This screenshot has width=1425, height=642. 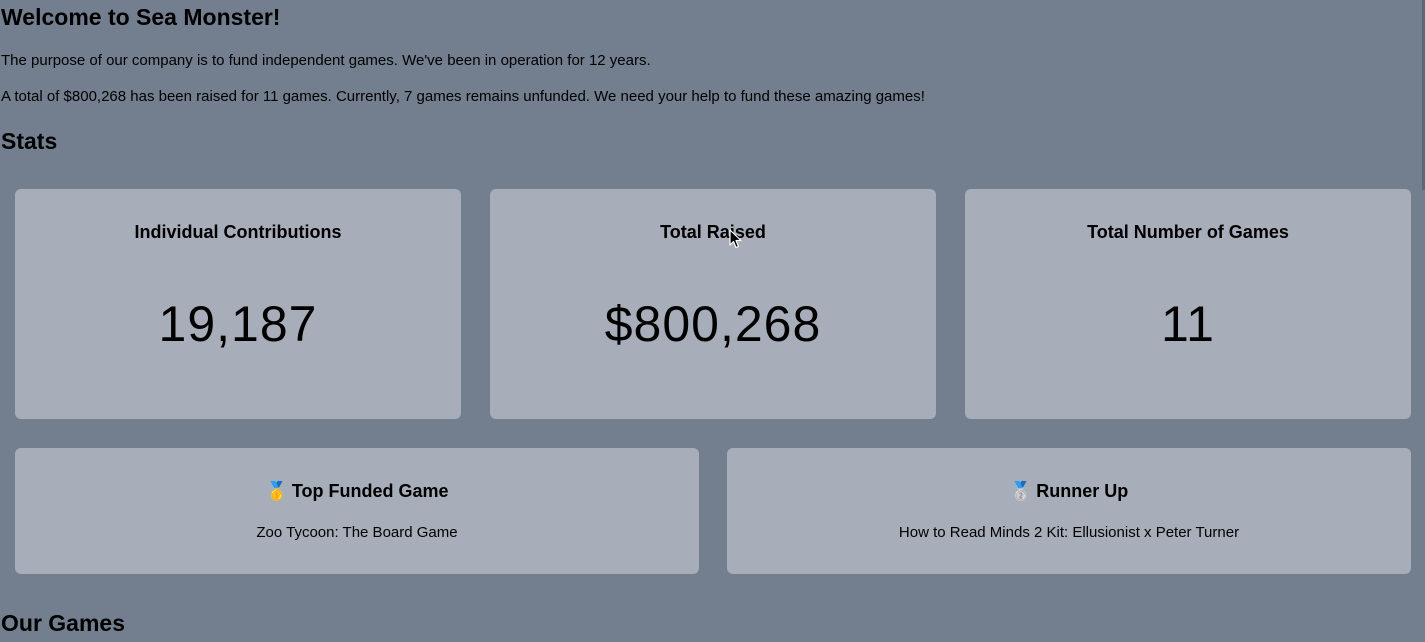 I want to click on gold-medal-icon: 🥇, so click(x=276, y=491).